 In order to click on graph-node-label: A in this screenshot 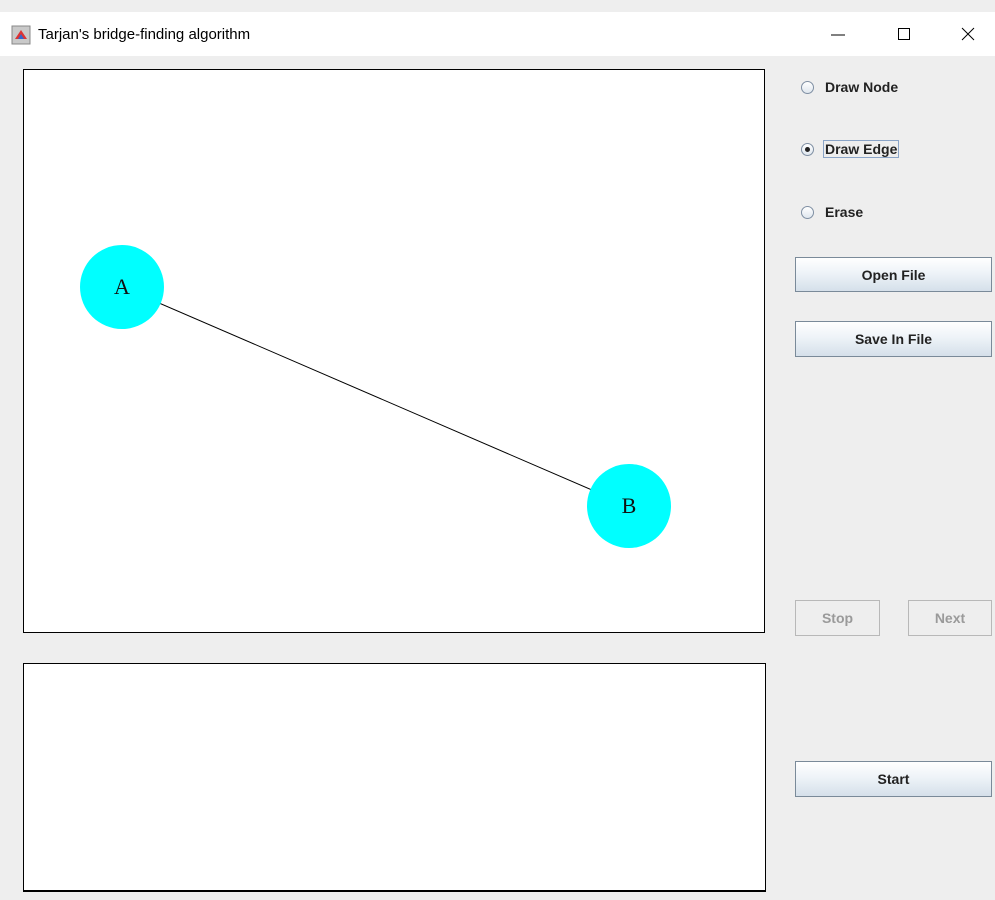, I will do `click(122, 286)`.